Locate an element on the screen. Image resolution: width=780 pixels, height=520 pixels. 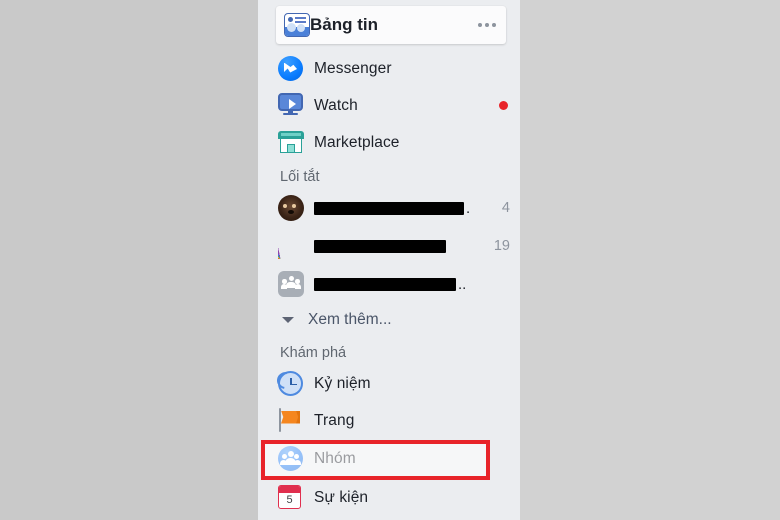
shortcut-count-badge: 19 is located at coordinates (501, 246).